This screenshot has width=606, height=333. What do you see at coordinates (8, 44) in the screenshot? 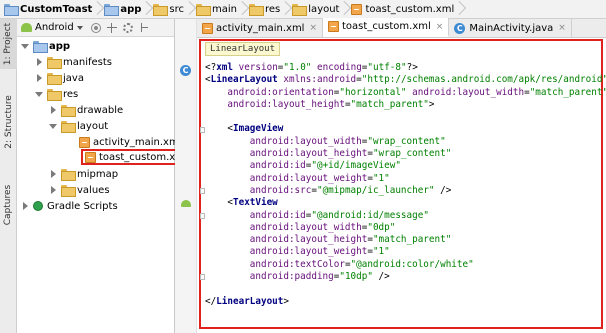
I see `tab-project: 1: Project` at bounding box center [8, 44].